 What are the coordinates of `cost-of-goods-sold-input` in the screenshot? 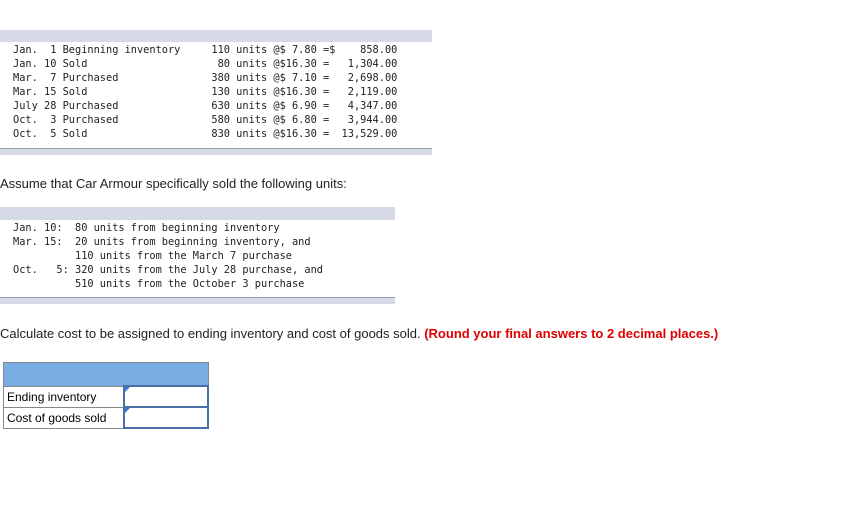 It's located at (166, 417).